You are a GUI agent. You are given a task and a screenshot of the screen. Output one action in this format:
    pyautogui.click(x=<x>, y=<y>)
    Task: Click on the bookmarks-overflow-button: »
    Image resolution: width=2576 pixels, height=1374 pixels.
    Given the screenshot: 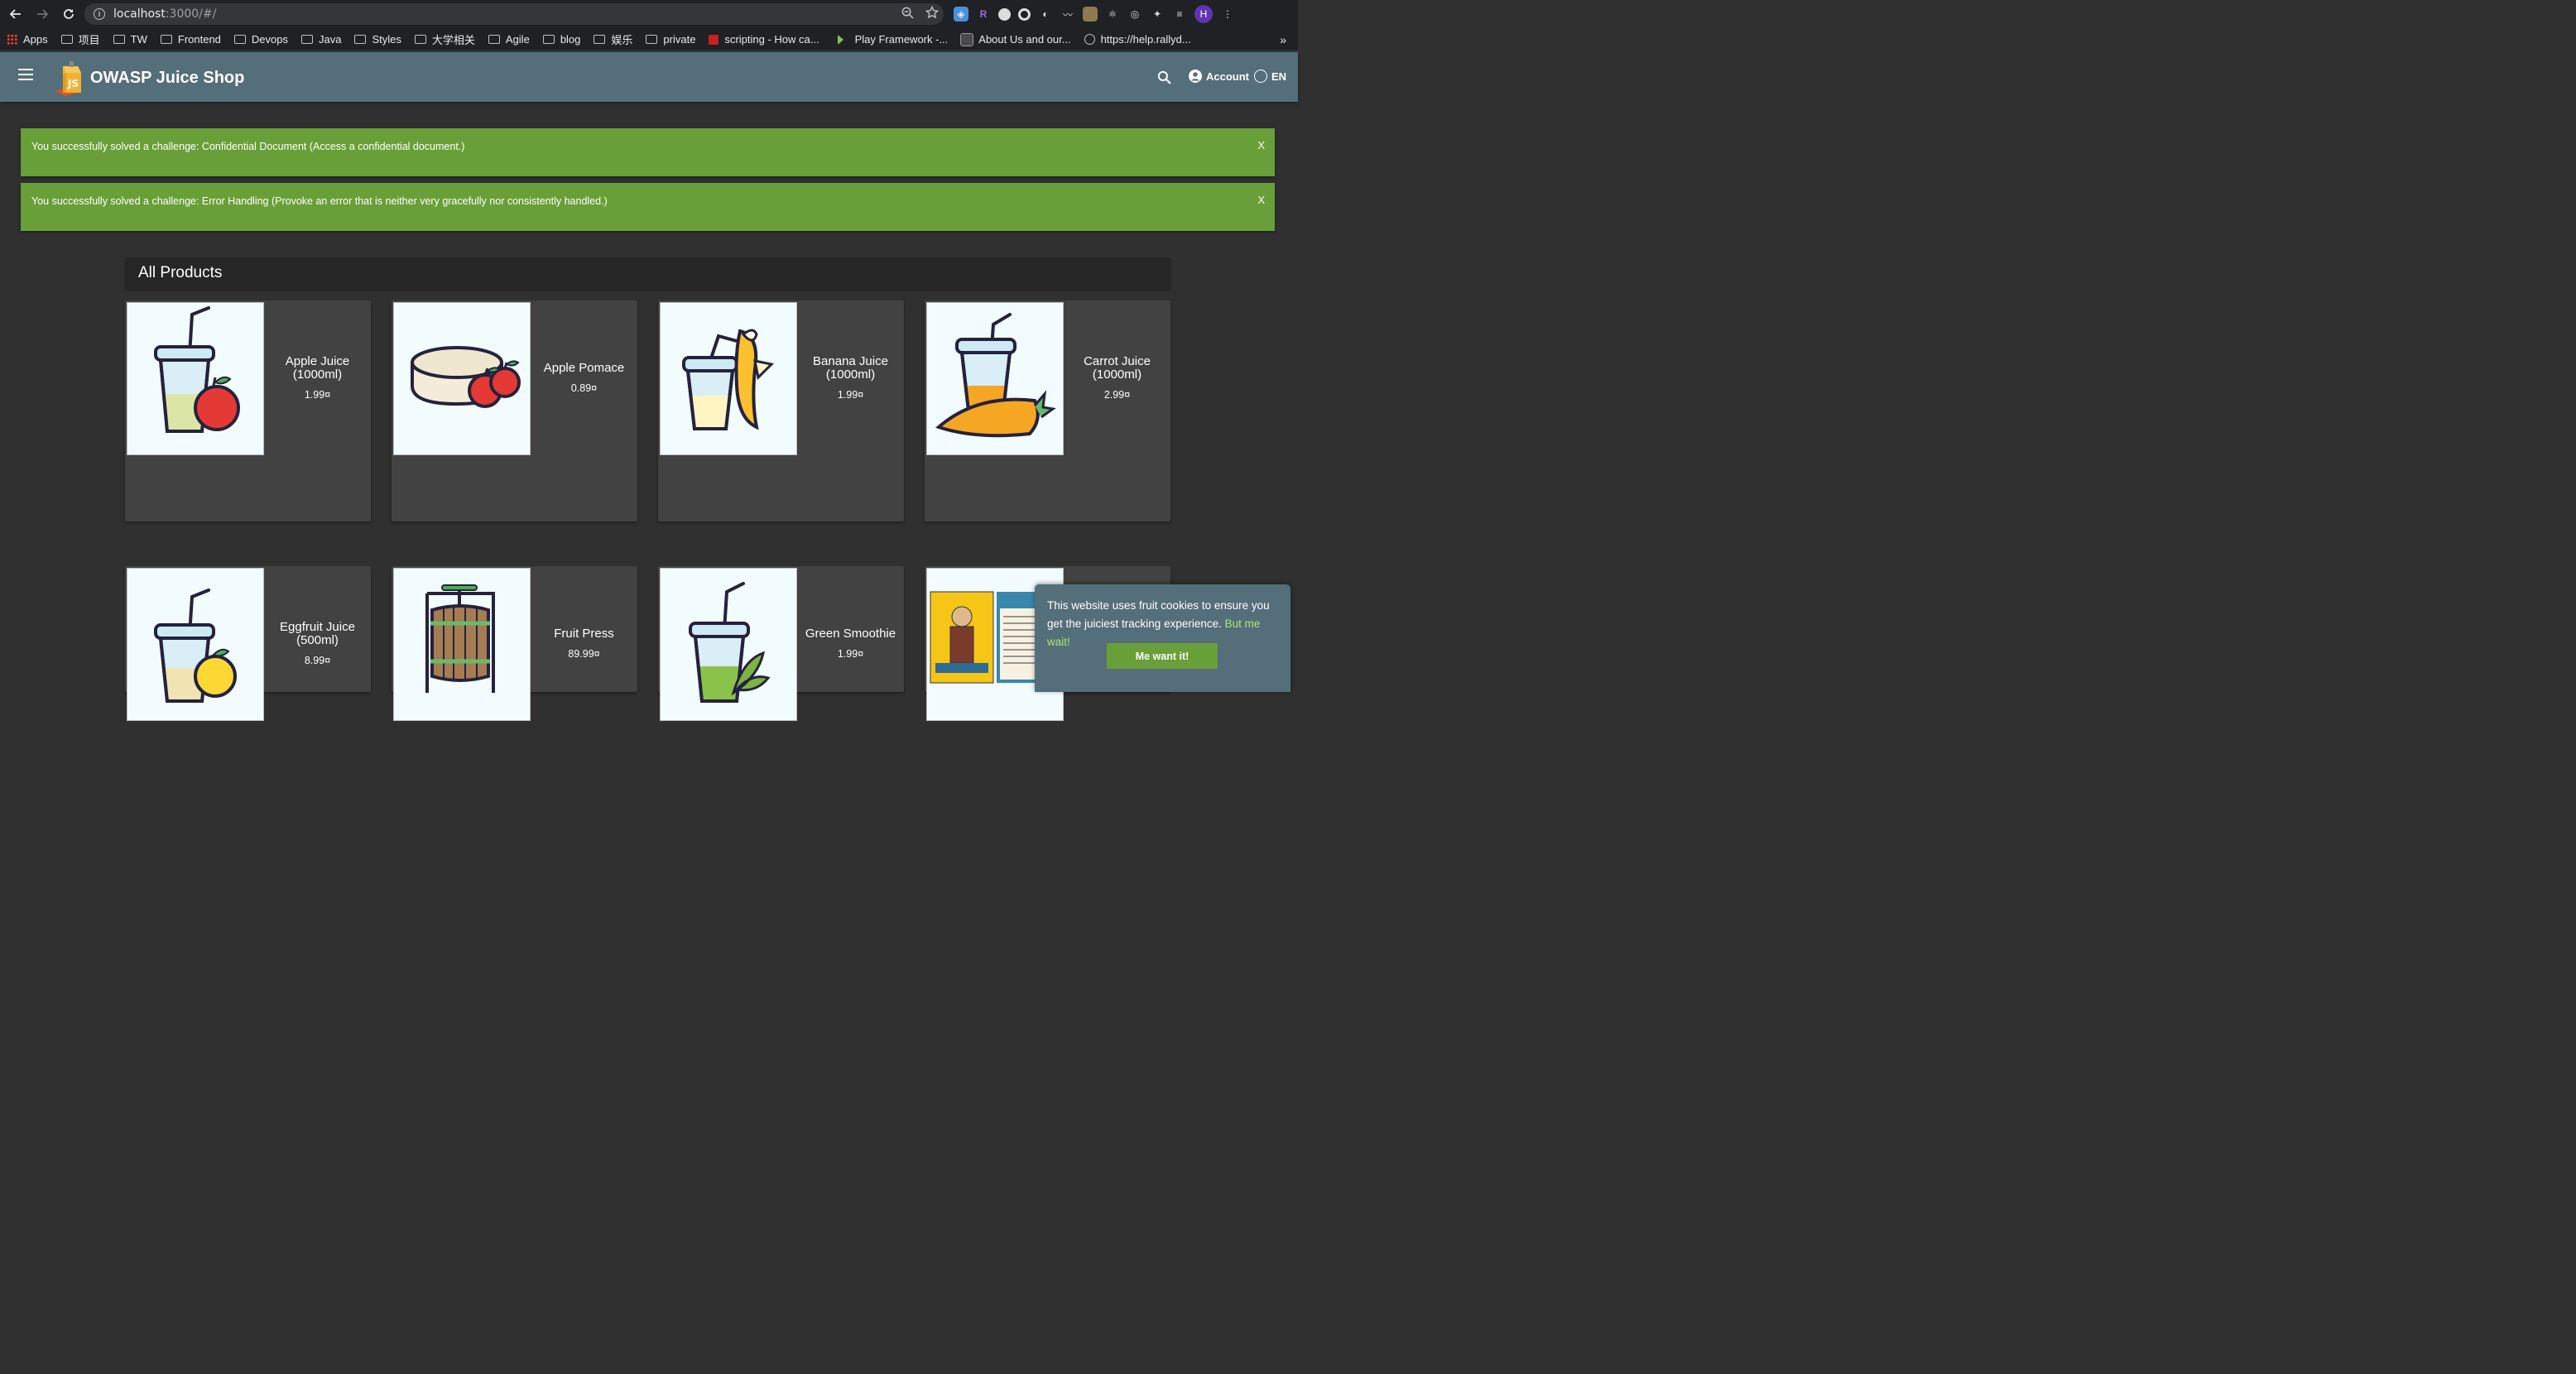 What is the action you would take?
    pyautogui.click(x=1283, y=39)
    